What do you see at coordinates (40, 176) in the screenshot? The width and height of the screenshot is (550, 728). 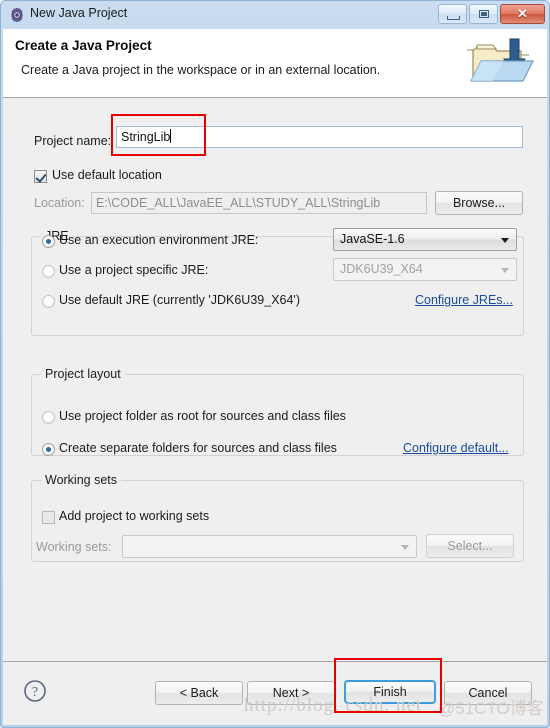 I see `use-default-location-checkbox` at bounding box center [40, 176].